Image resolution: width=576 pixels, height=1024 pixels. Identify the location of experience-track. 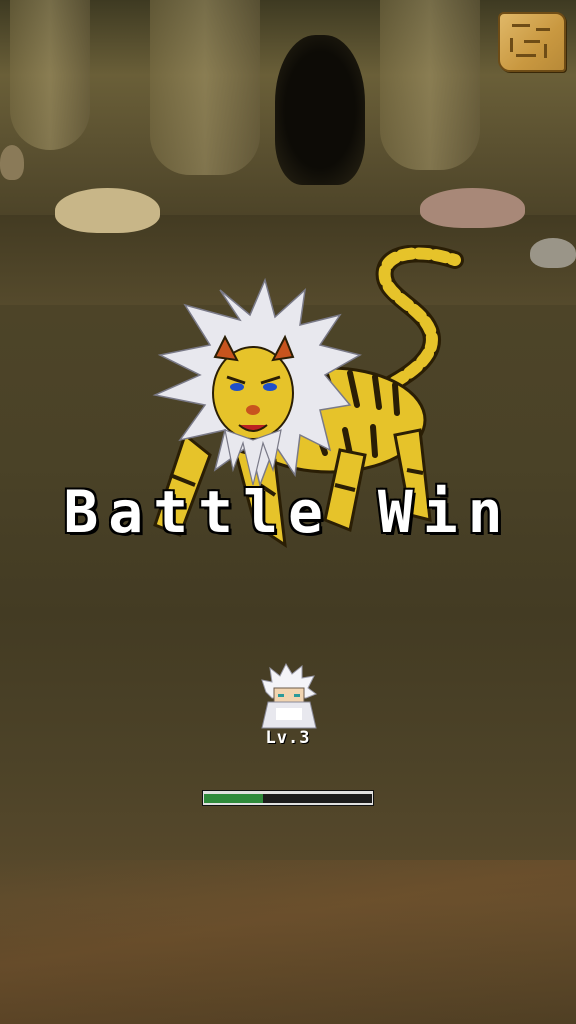
(288, 798).